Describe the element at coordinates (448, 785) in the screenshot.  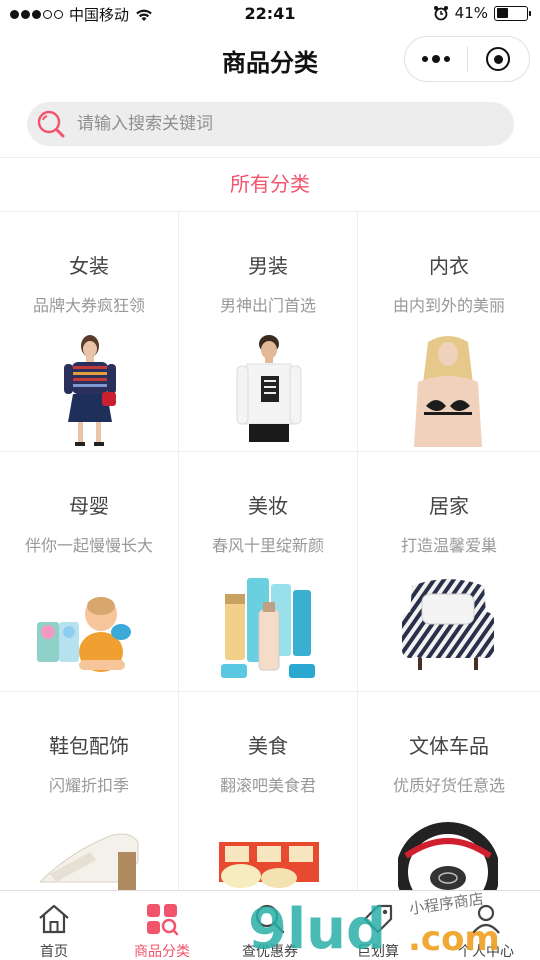
I see `category-desc: 优质好货任意选` at that location.